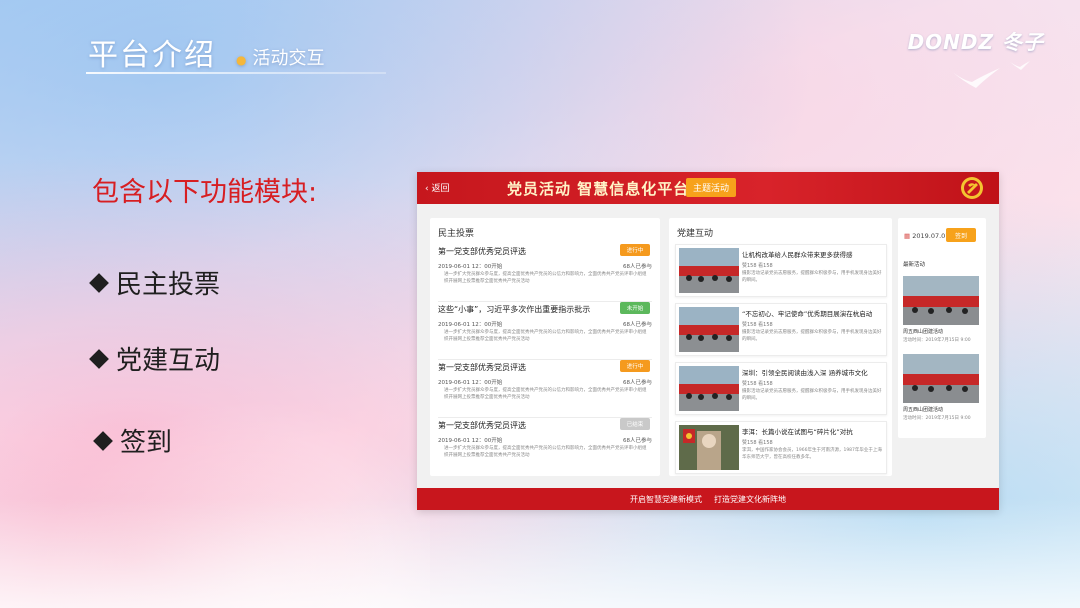 The width and height of the screenshot is (1080, 608). What do you see at coordinates (635, 308) in the screenshot?
I see `vote-status-badge: 未开始` at bounding box center [635, 308].